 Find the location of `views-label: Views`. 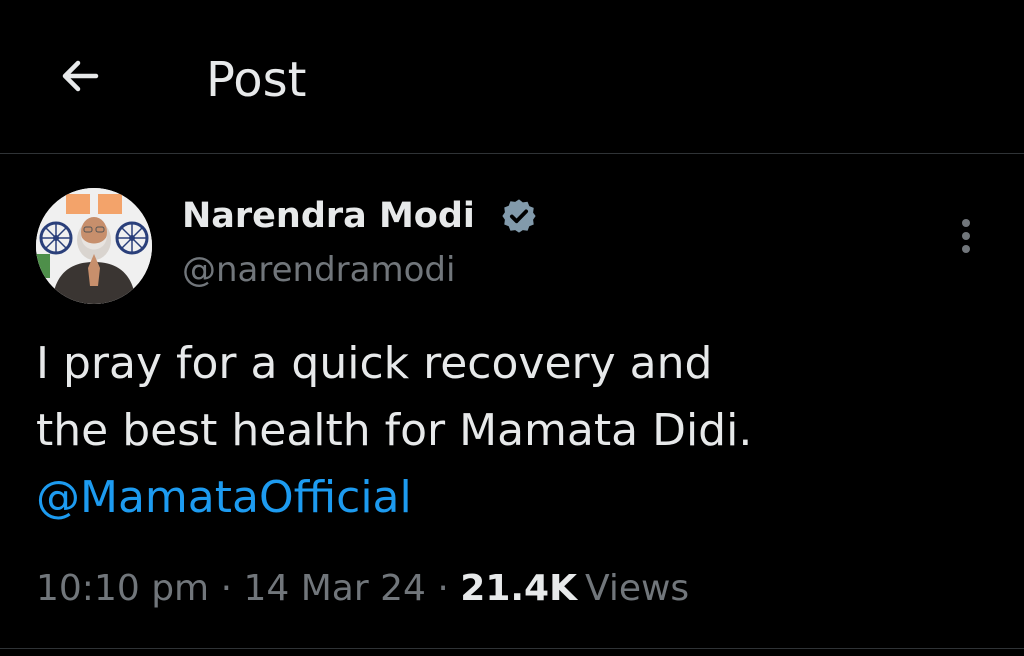

views-label: Views is located at coordinates (637, 588).